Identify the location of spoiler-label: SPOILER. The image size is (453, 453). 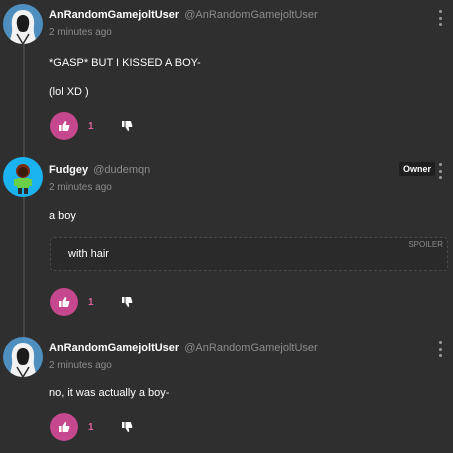
(425, 244).